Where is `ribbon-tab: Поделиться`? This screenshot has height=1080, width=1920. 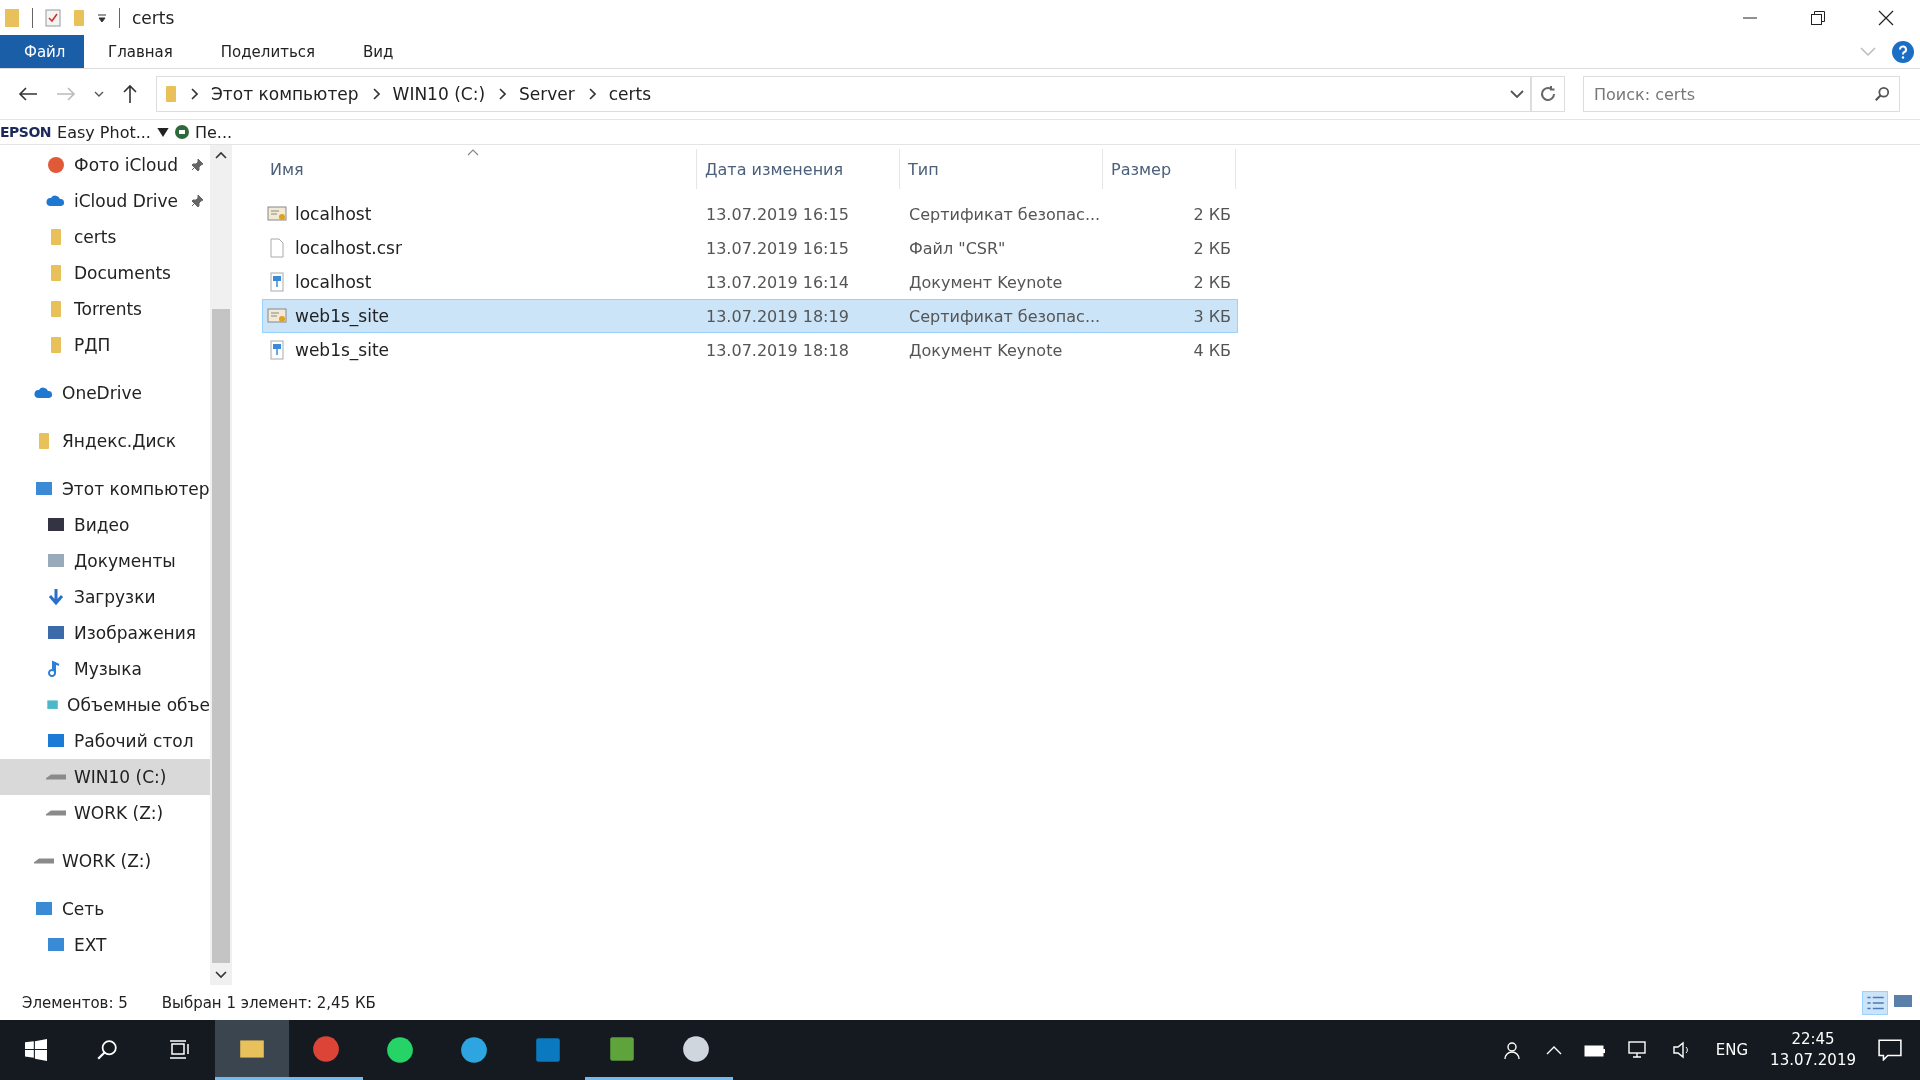 ribbon-tab: Поделиться is located at coordinates (268, 51).